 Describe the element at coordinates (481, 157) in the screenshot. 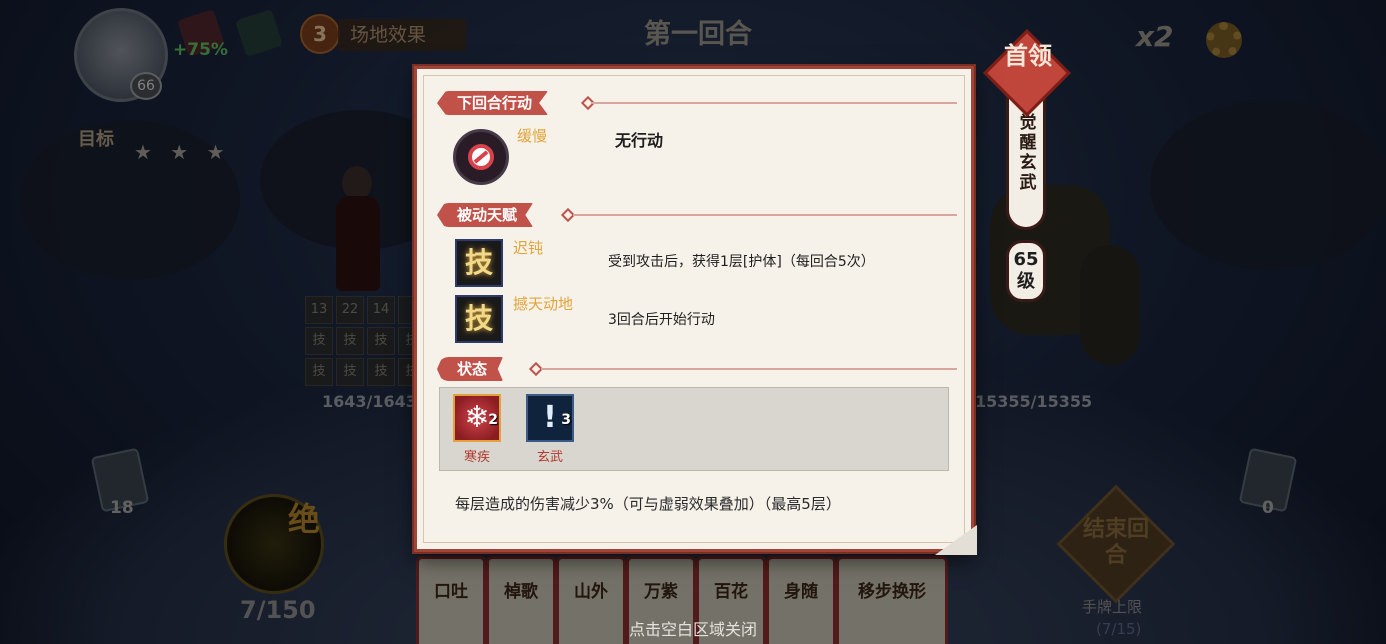

I see `prohibited-icon` at that location.